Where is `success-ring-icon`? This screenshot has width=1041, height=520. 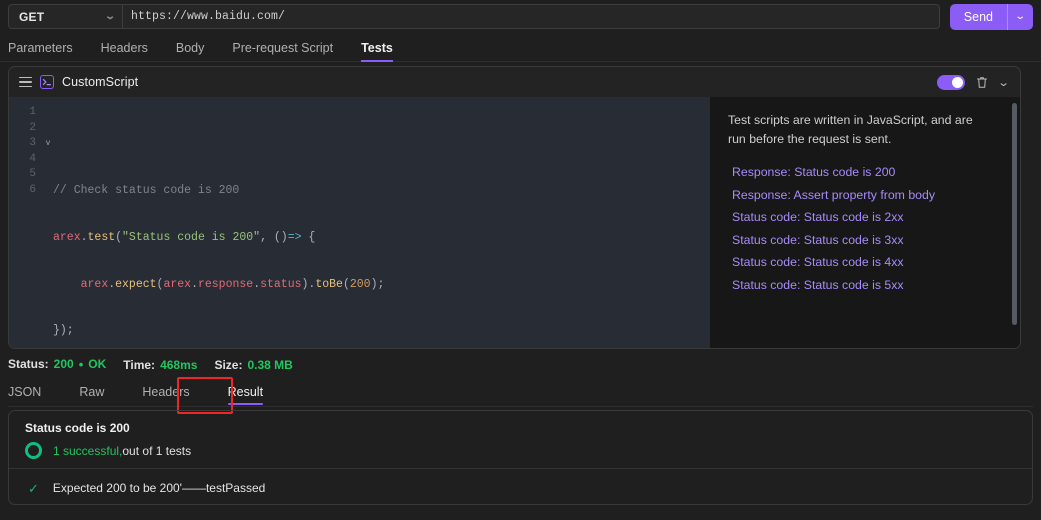 success-ring-icon is located at coordinates (33, 450).